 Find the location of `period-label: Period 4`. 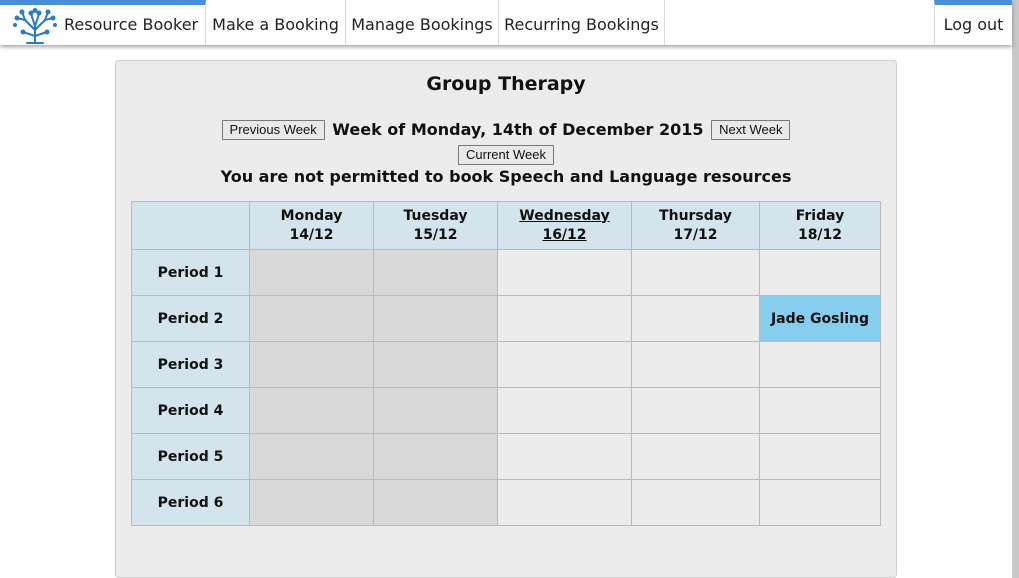

period-label: Period 4 is located at coordinates (190, 410).